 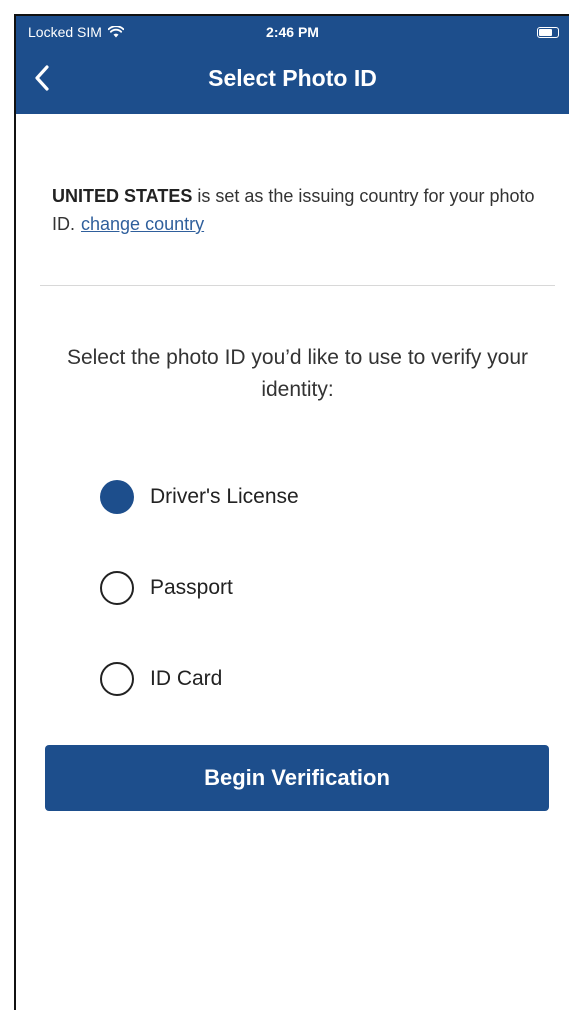 I want to click on page-title: Select Photo ID, so click(x=292, y=78).